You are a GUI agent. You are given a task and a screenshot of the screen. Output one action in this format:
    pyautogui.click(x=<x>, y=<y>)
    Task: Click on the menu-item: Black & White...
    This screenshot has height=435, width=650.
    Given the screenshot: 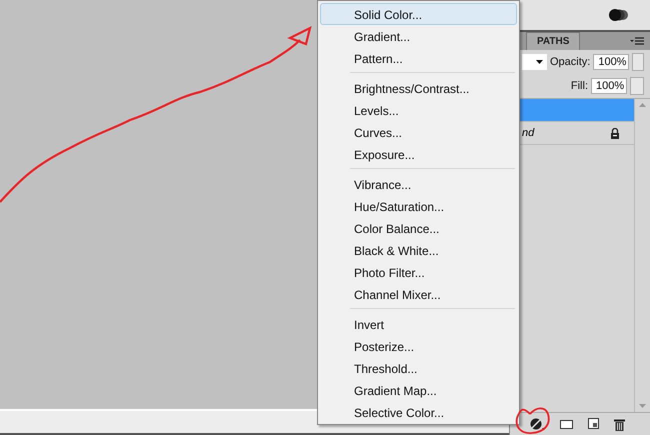 What is the action you would take?
    pyautogui.click(x=418, y=250)
    